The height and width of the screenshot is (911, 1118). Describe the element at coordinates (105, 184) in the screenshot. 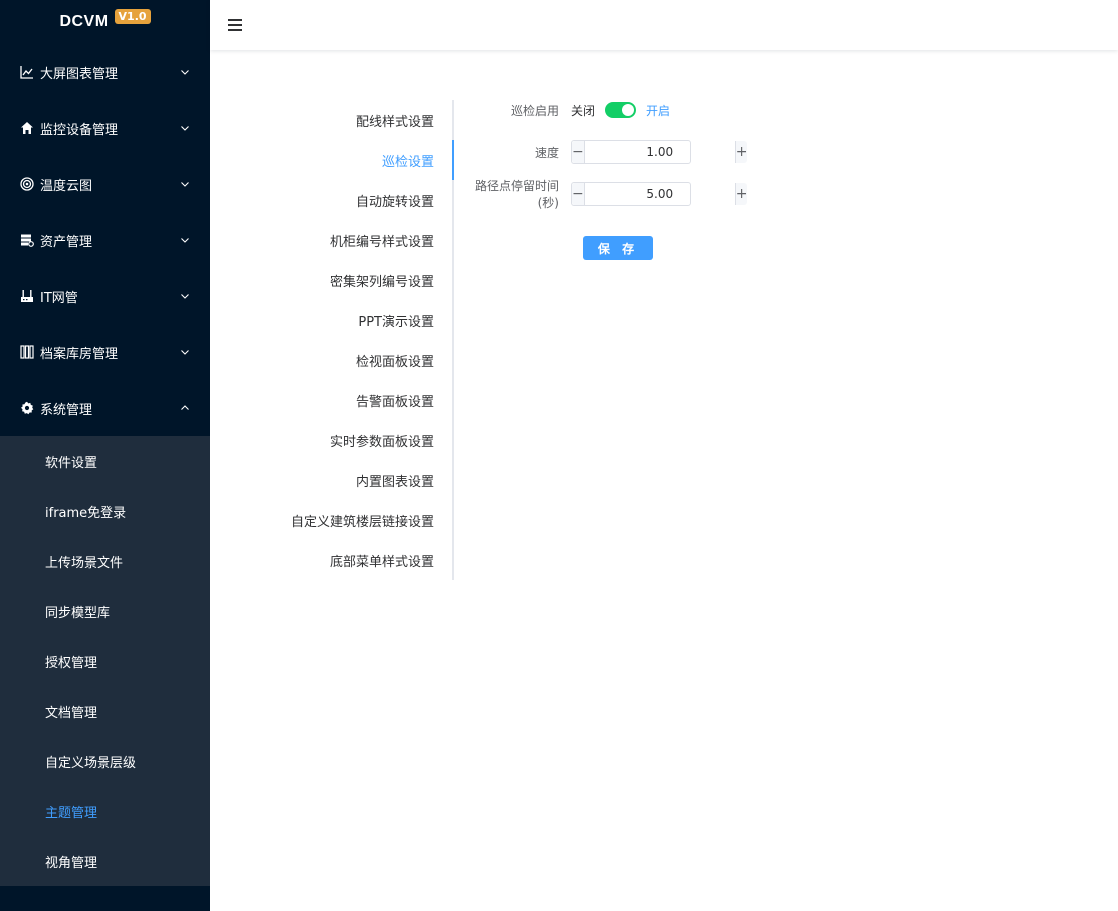

I see `sidebar-item-temperature-cloud: 温度云图` at that location.